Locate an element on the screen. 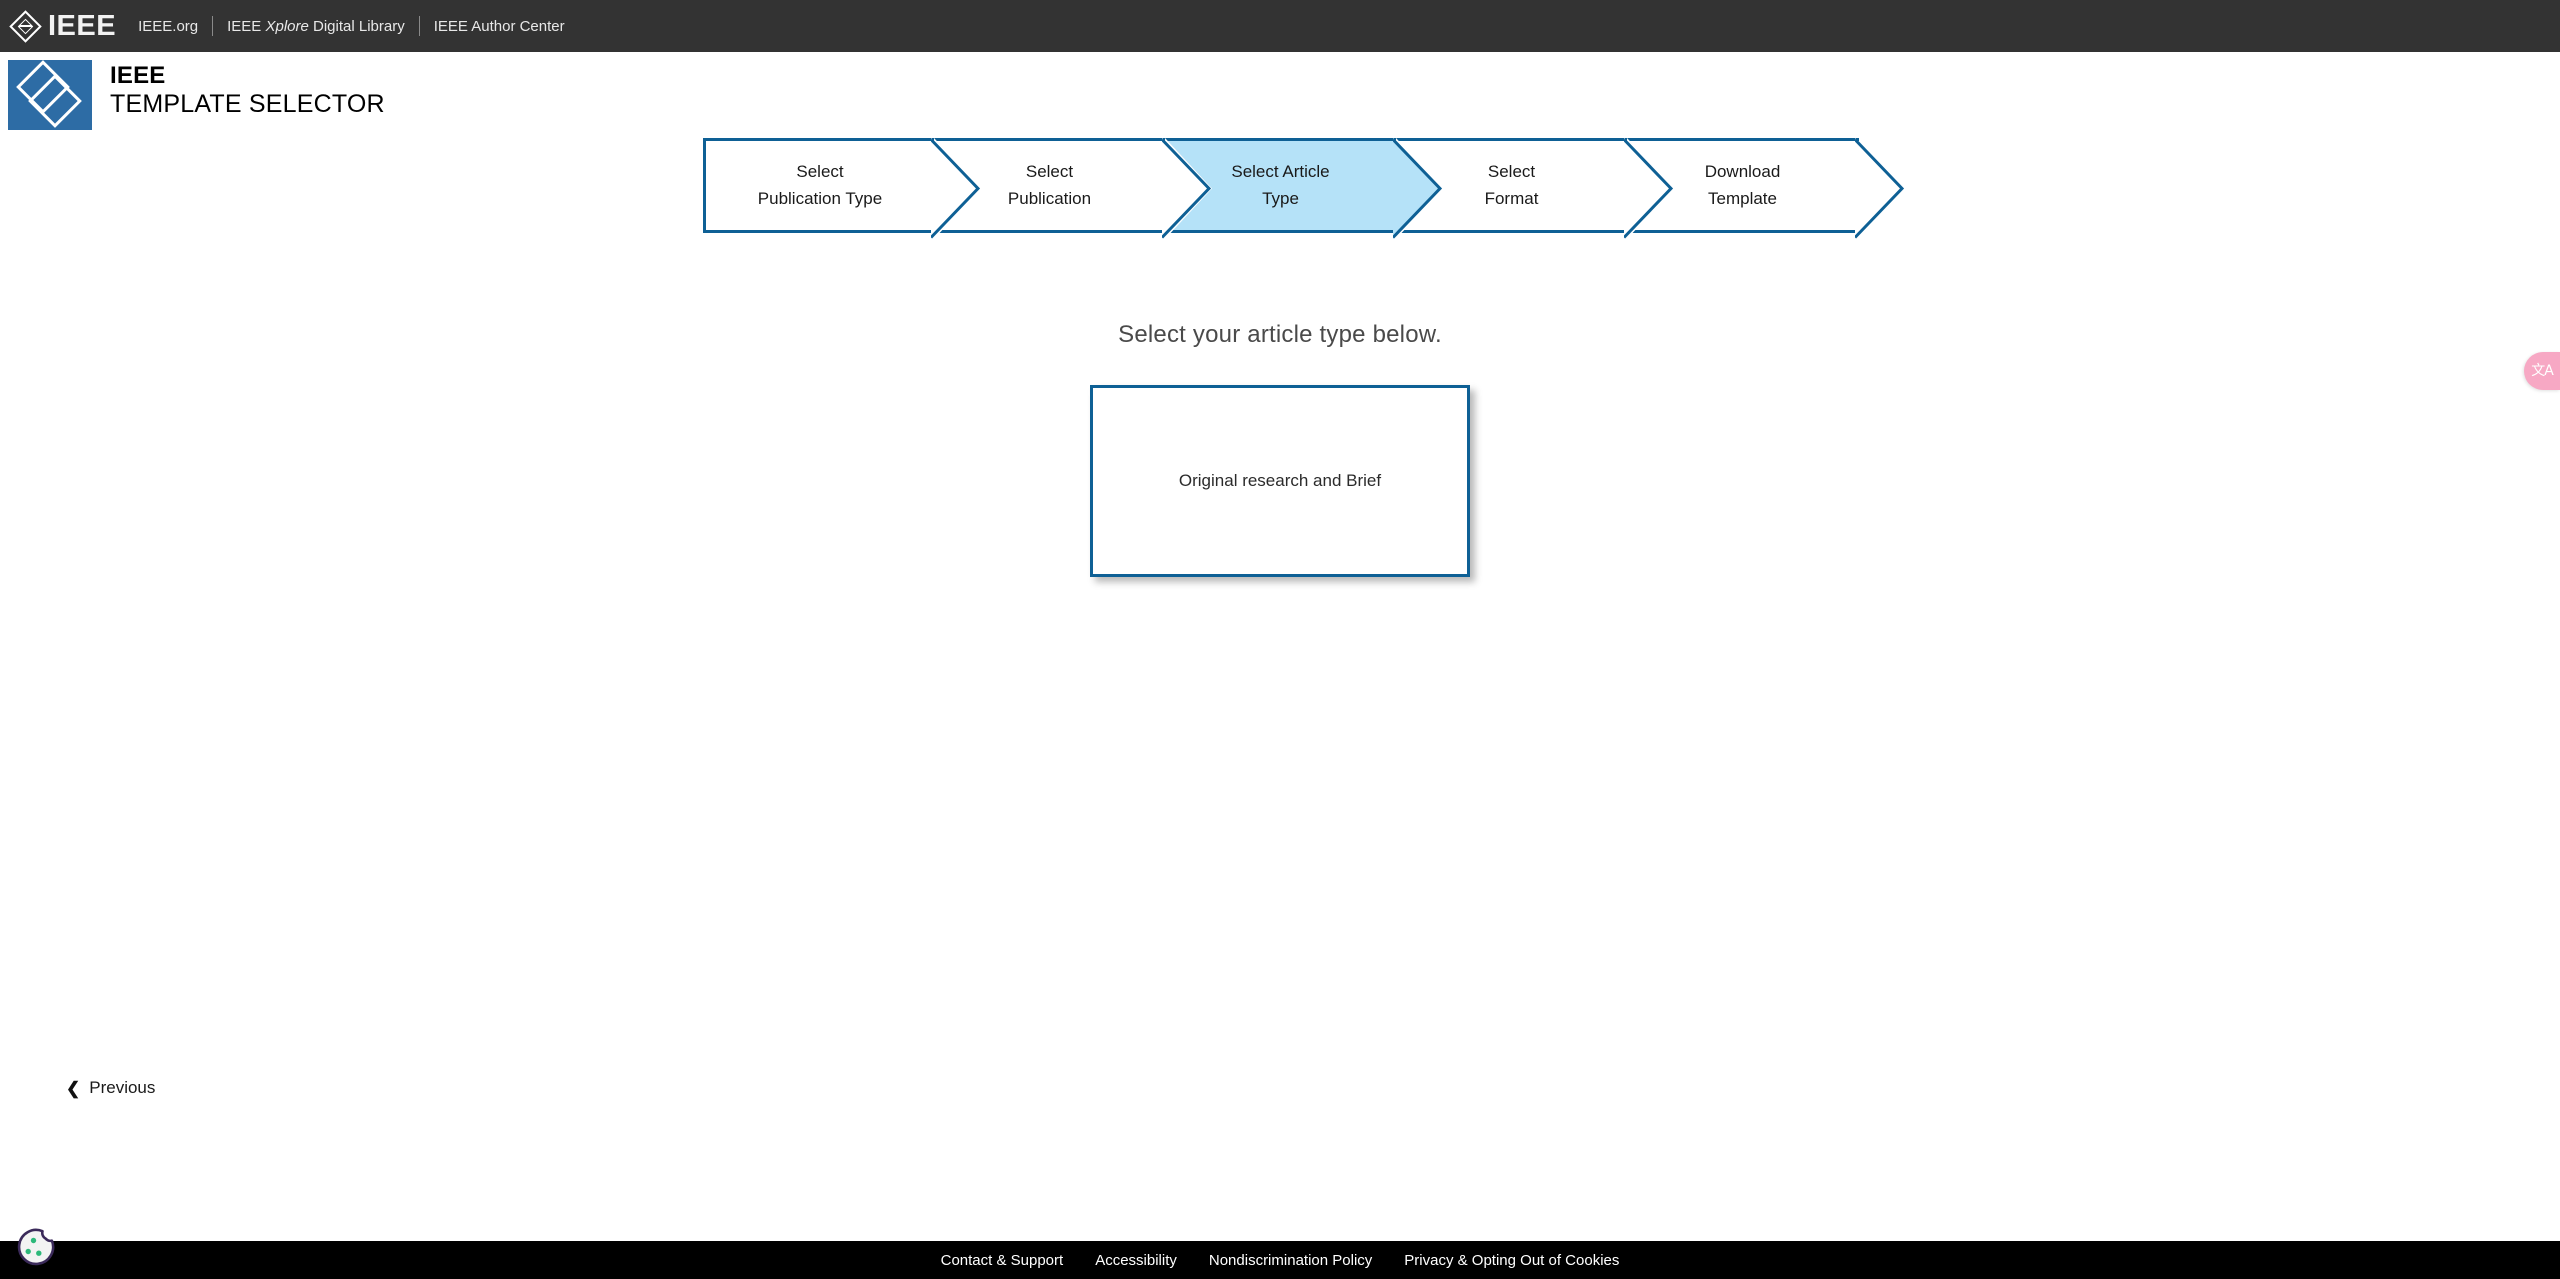  ieee-wordmark: IEEE is located at coordinates (82, 25).